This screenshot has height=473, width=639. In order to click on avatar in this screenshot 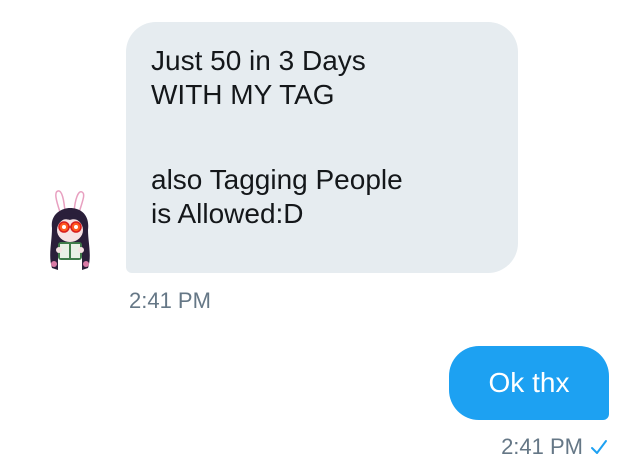, I will do `click(70, 232)`.